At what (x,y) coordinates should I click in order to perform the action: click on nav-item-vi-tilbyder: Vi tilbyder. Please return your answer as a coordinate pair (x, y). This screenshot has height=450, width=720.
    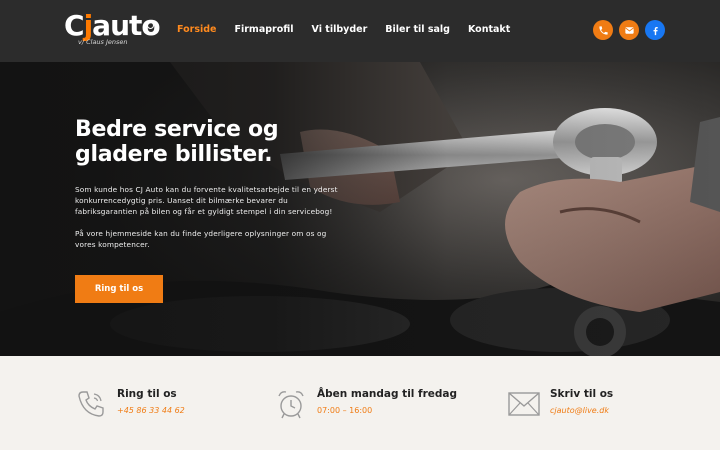
    Looking at the image, I should click on (340, 29).